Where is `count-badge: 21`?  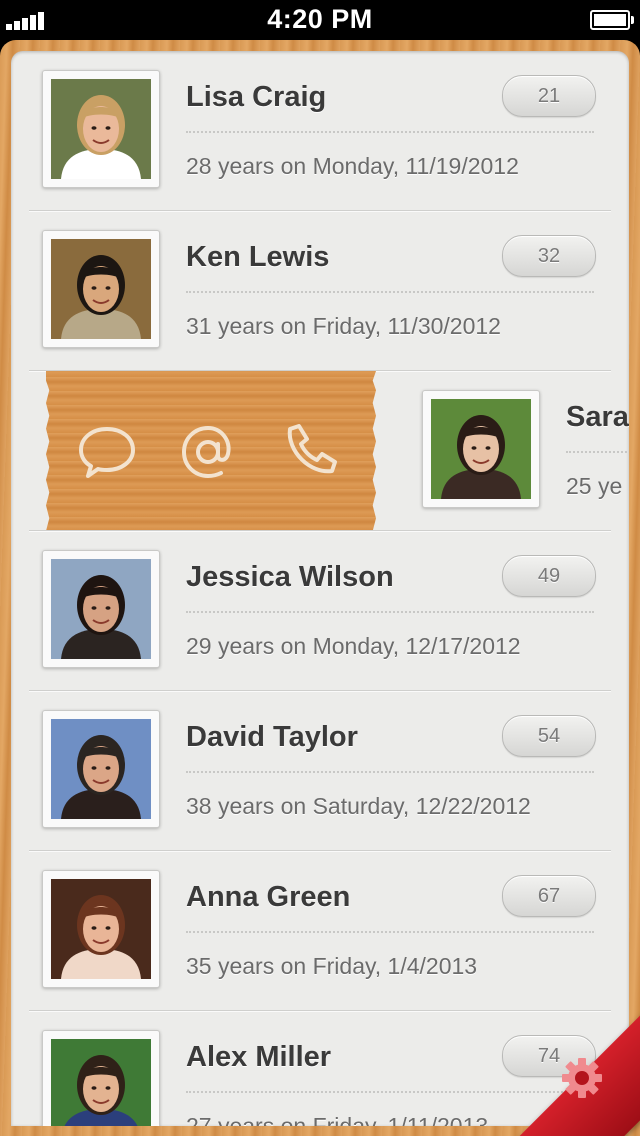 count-badge: 21 is located at coordinates (549, 96).